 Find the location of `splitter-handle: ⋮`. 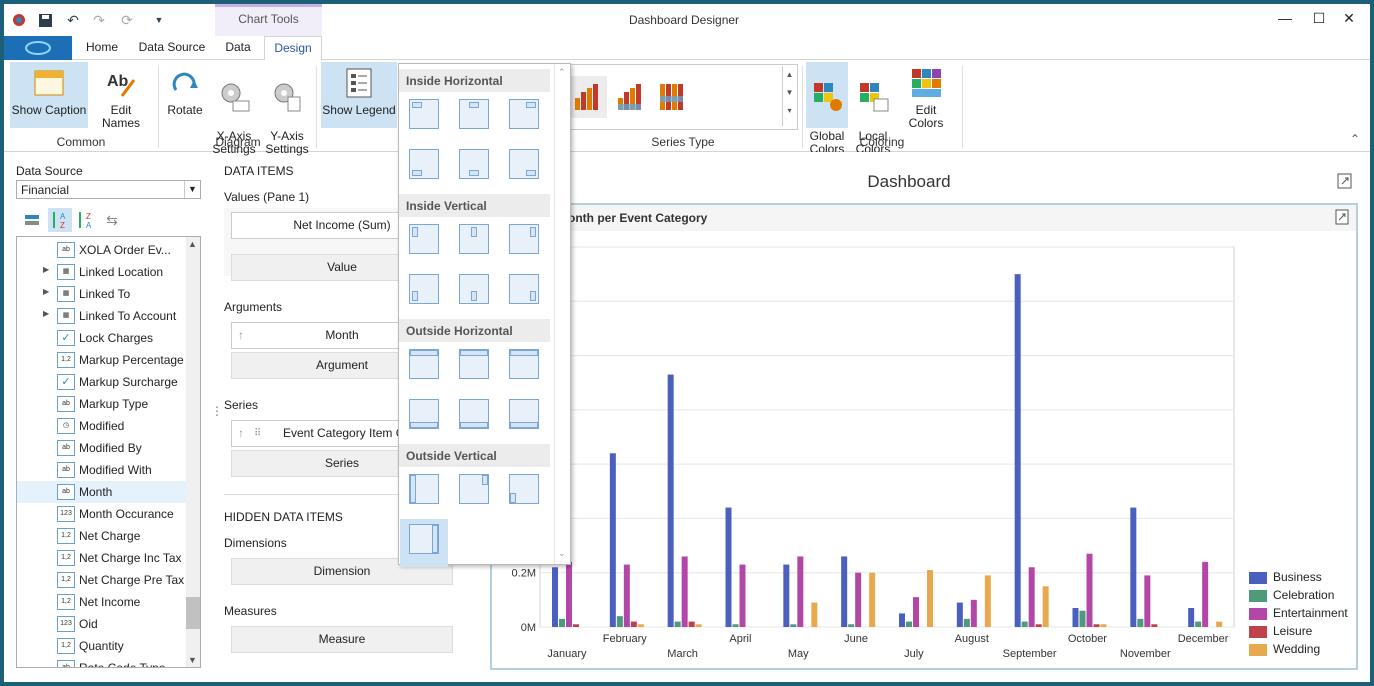

splitter-handle: ⋮ is located at coordinates (217, 411).